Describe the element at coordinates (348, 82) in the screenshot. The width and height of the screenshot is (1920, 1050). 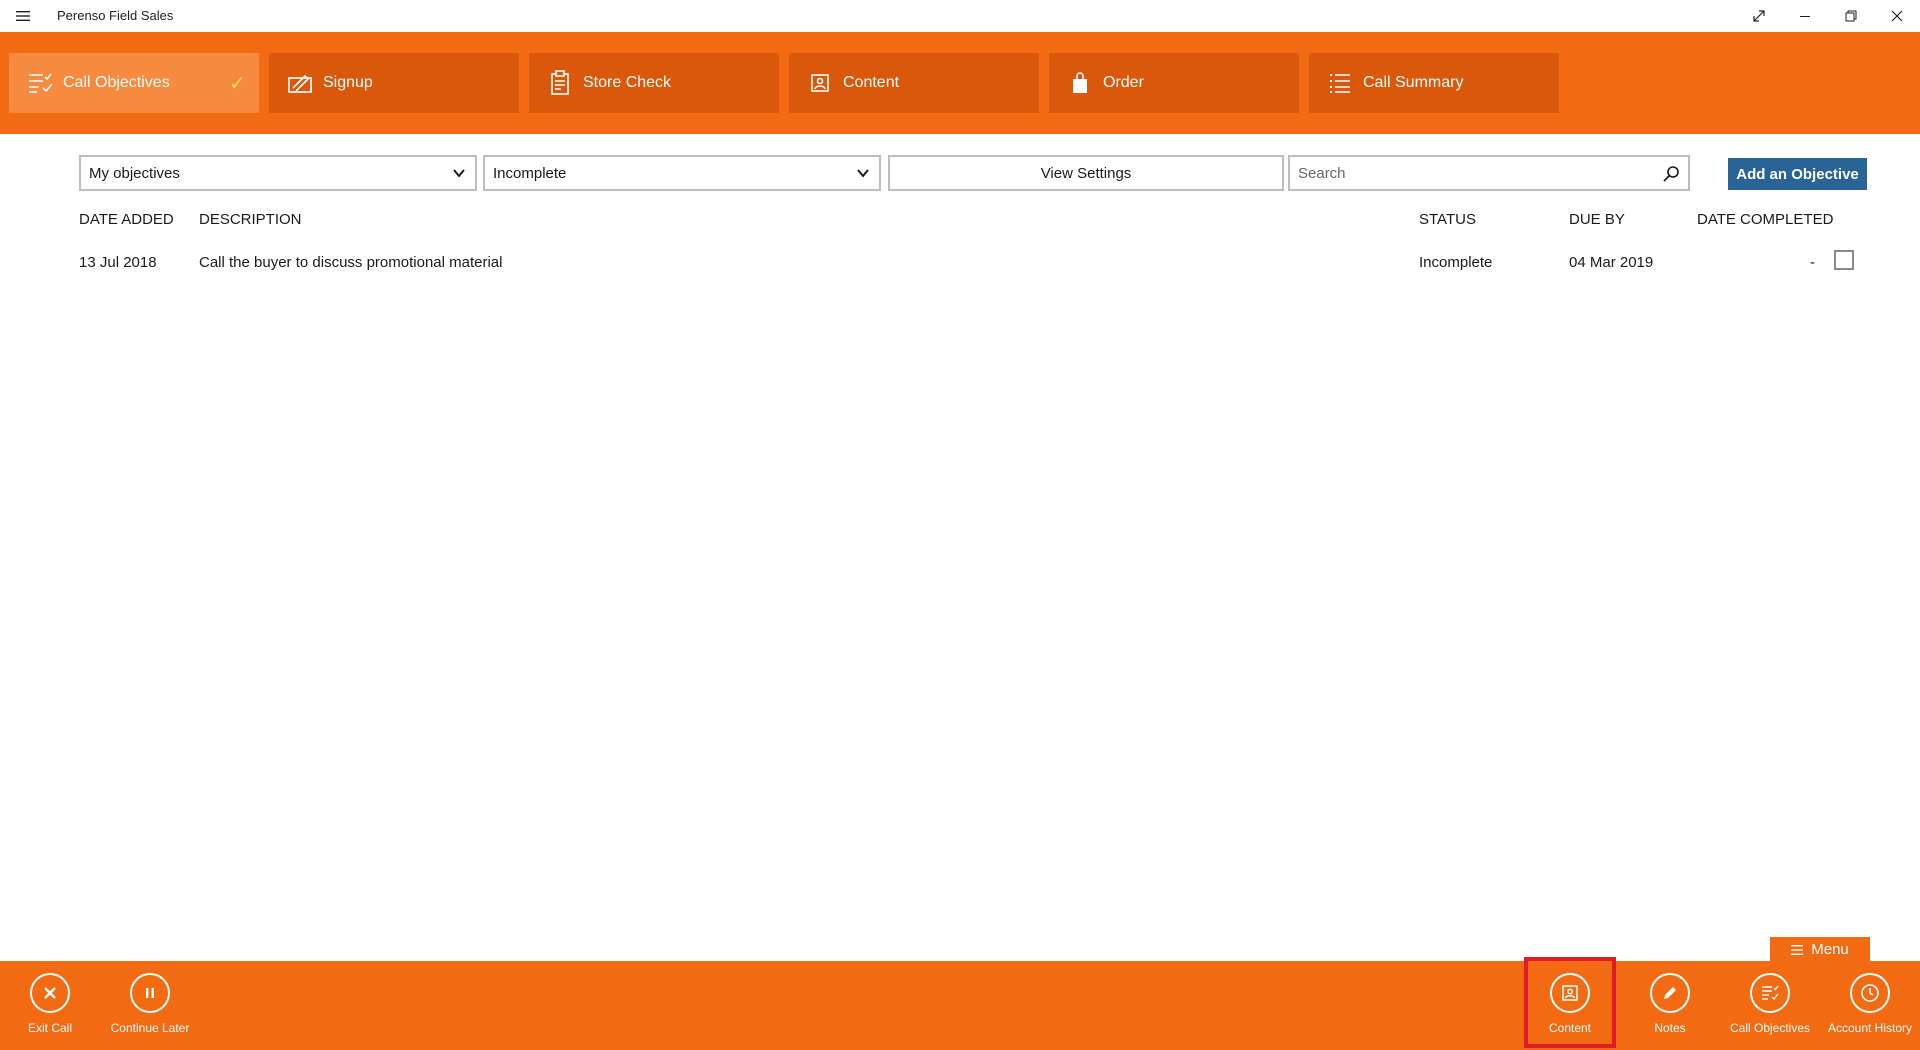
I see `tab-label: Signup` at that location.